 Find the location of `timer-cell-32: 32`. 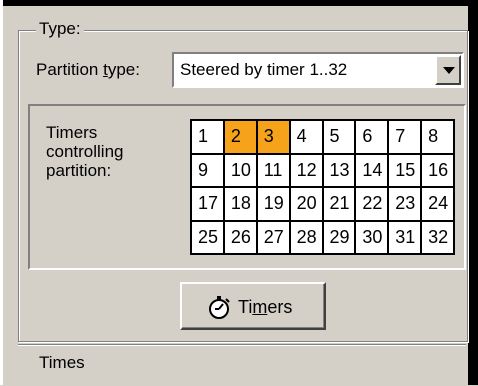

timer-cell-32: 32 is located at coordinates (437, 237).